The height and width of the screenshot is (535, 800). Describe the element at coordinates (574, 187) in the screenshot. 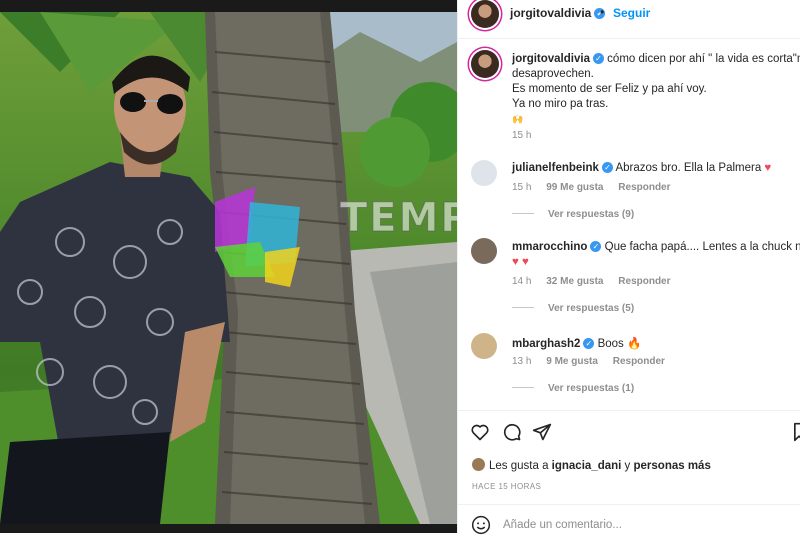

I see `comment-likes: 99 Me gusta` at that location.